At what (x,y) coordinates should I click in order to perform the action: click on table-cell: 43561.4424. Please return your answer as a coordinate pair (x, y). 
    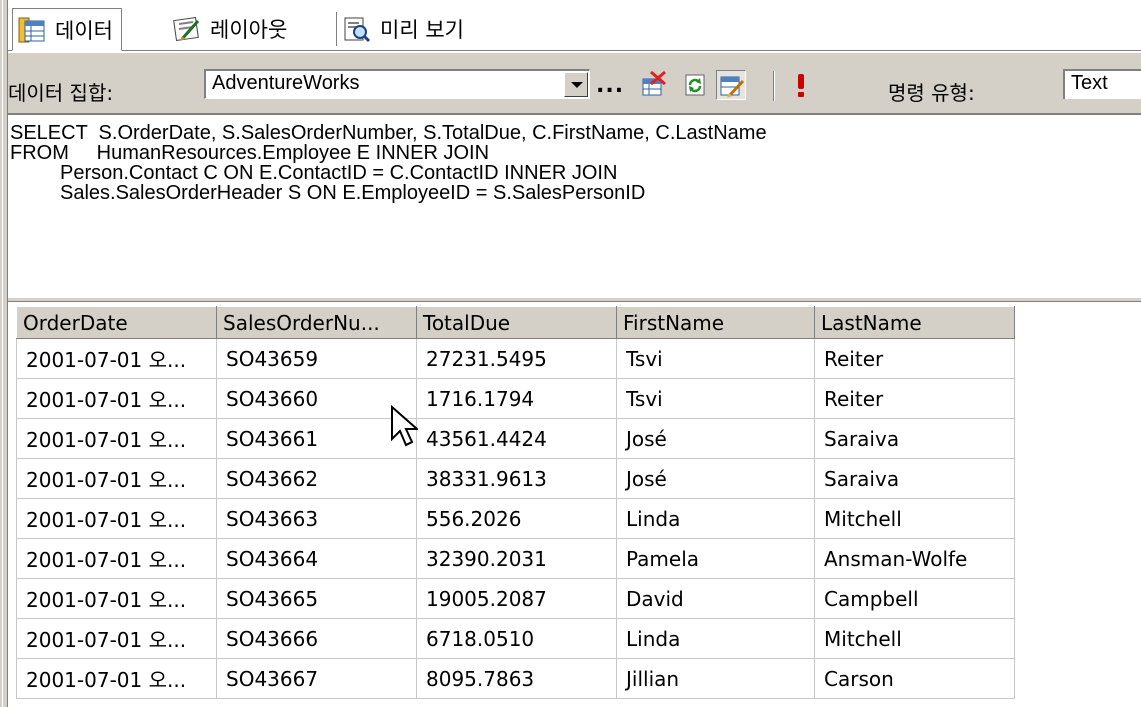
    Looking at the image, I should click on (516, 438).